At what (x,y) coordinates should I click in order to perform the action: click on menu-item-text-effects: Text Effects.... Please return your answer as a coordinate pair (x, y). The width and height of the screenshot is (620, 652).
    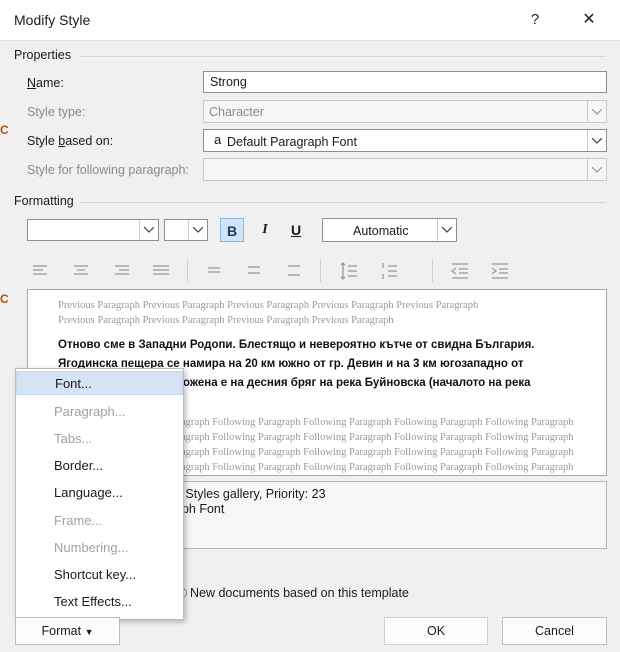
    Looking at the image, I should click on (99, 602).